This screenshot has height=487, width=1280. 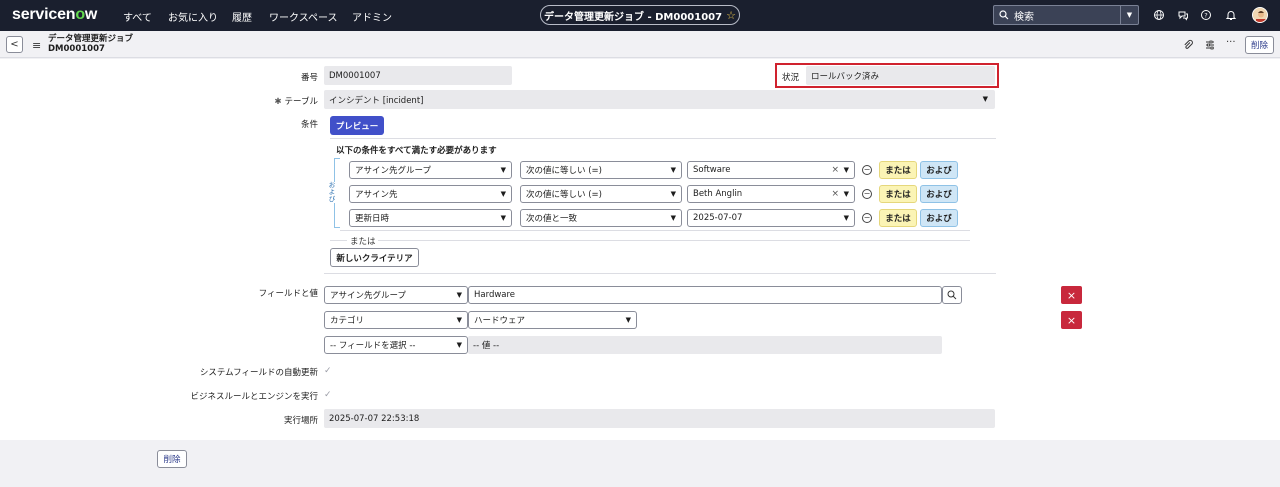 What do you see at coordinates (552, 320) in the screenshot?
I see `value-select: ハードウェア ▼` at bounding box center [552, 320].